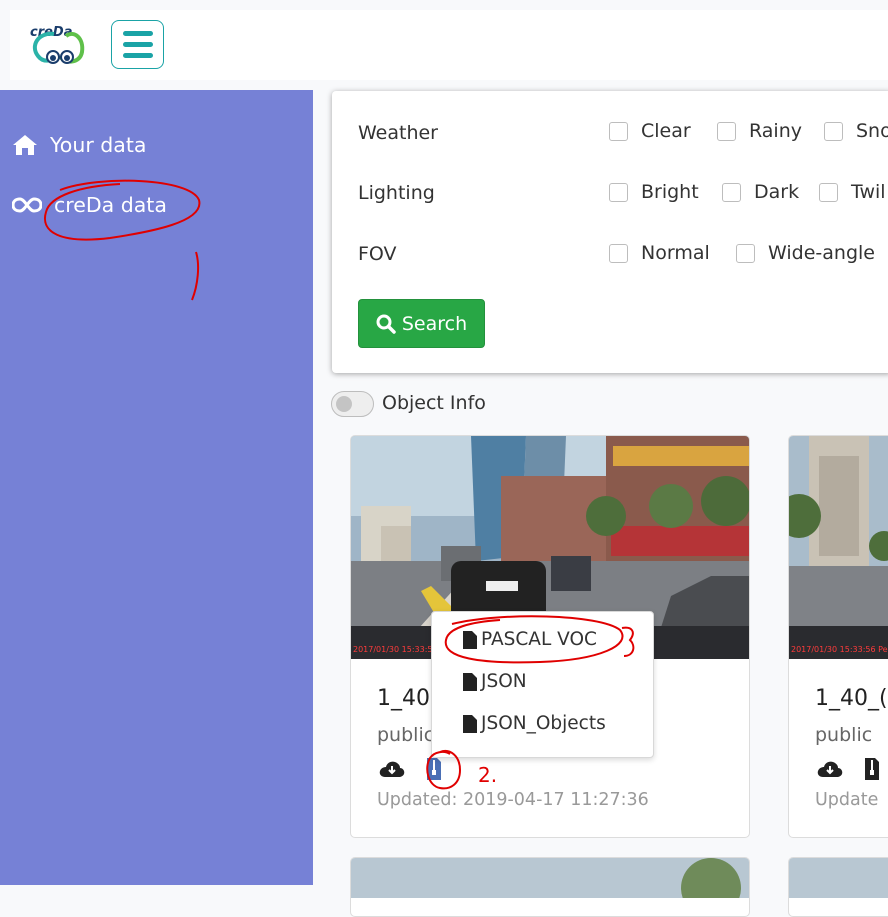 Image resolution: width=888 pixels, height=917 pixels. What do you see at coordinates (434, 403) in the screenshot?
I see `object-info-label: Object Info` at bounding box center [434, 403].